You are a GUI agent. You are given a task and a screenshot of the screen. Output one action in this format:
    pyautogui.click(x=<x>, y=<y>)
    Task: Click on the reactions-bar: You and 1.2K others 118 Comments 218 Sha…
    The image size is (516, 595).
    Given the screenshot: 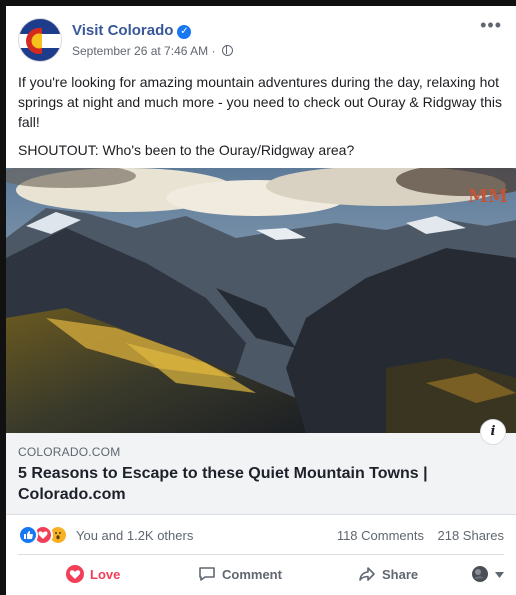 What is the action you would take?
    pyautogui.click(x=261, y=536)
    